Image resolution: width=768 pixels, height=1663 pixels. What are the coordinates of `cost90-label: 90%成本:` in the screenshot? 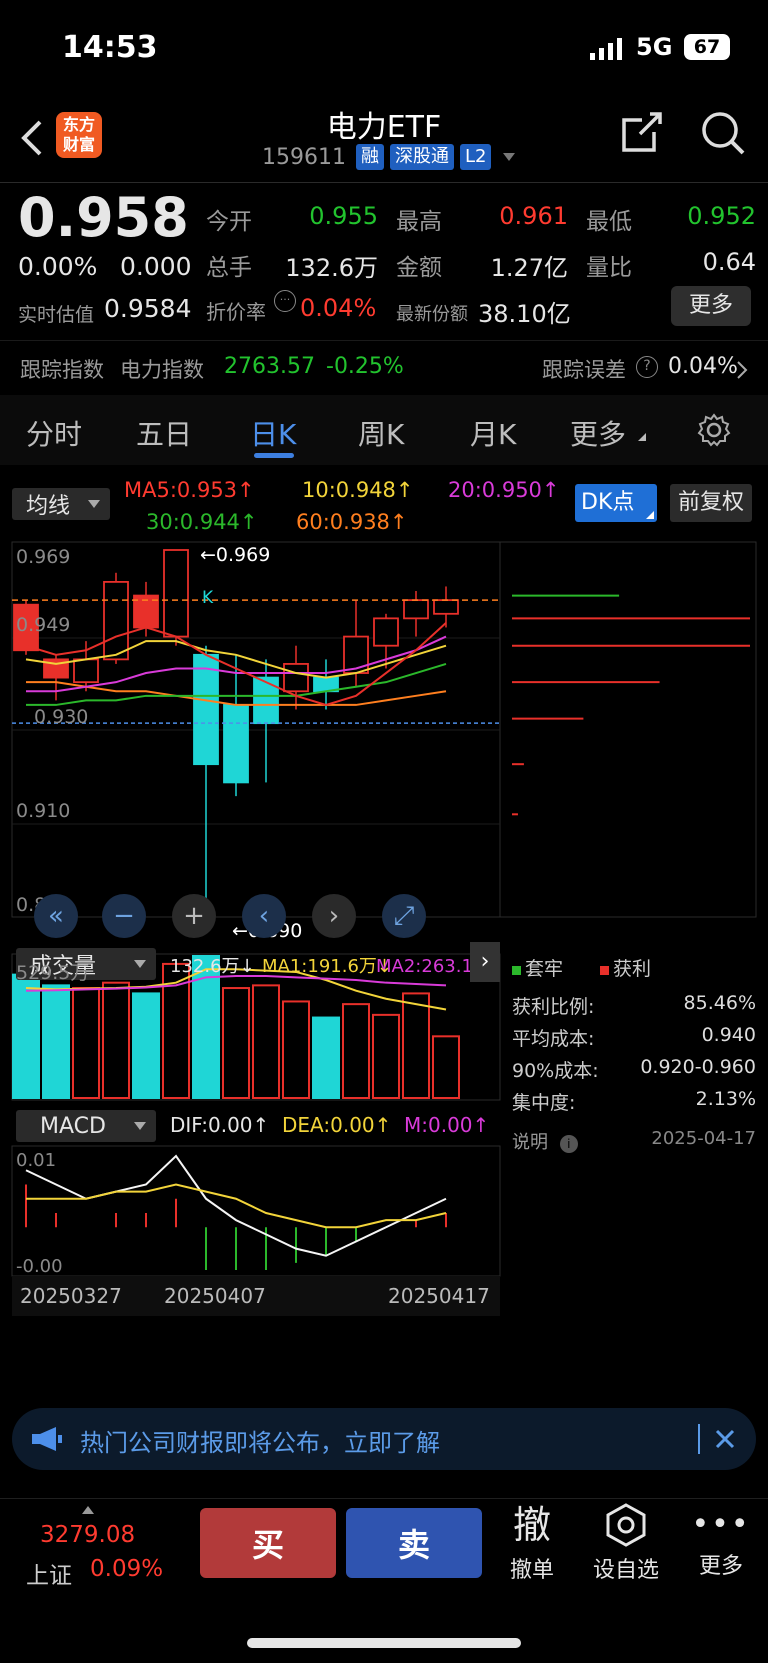 It's located at (555, 1071).